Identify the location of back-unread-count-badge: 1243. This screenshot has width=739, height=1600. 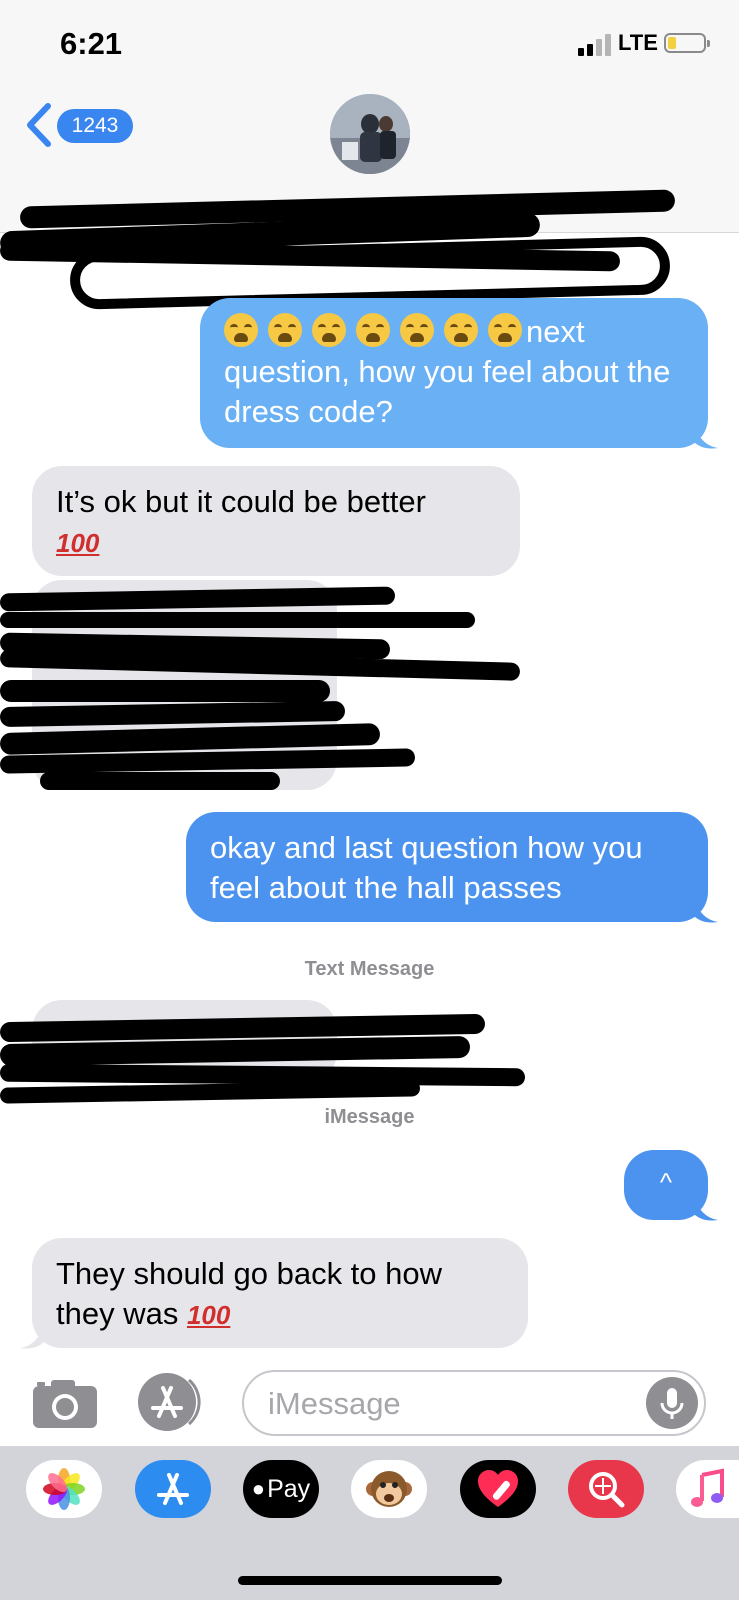
(95, 126).